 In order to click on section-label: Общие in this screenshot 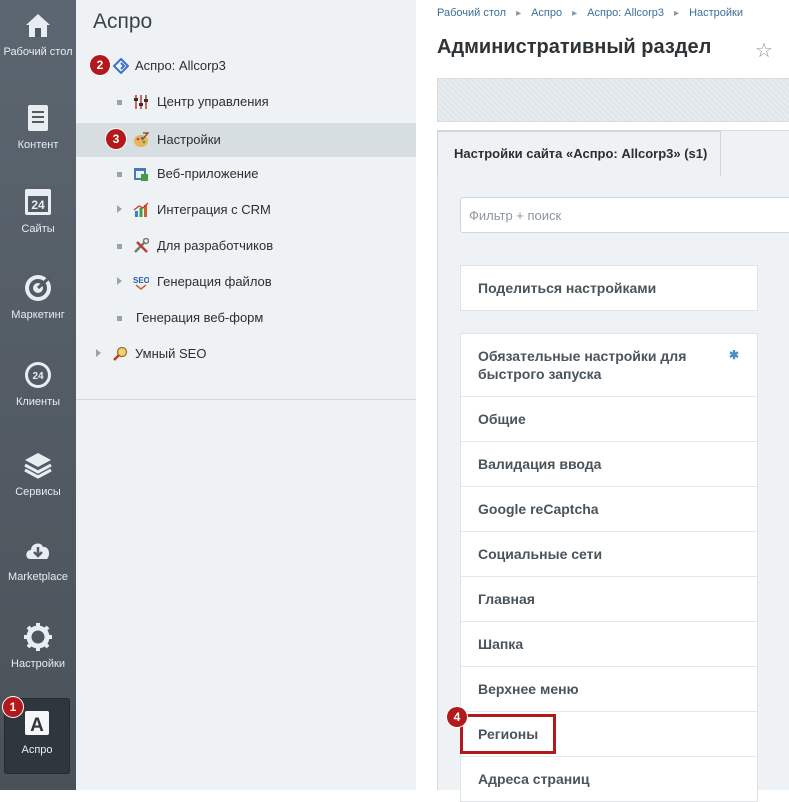, I will do `click(502, 419)`.